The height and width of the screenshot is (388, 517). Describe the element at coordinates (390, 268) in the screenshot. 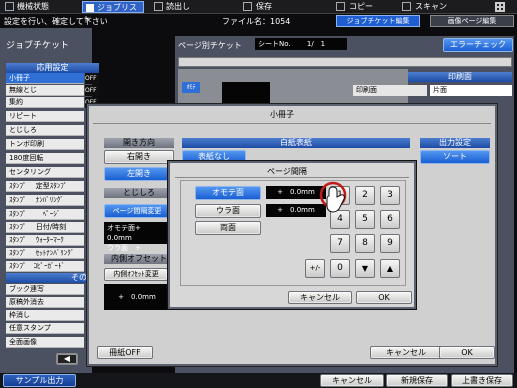

I see `key-increment: ▲` at that location.